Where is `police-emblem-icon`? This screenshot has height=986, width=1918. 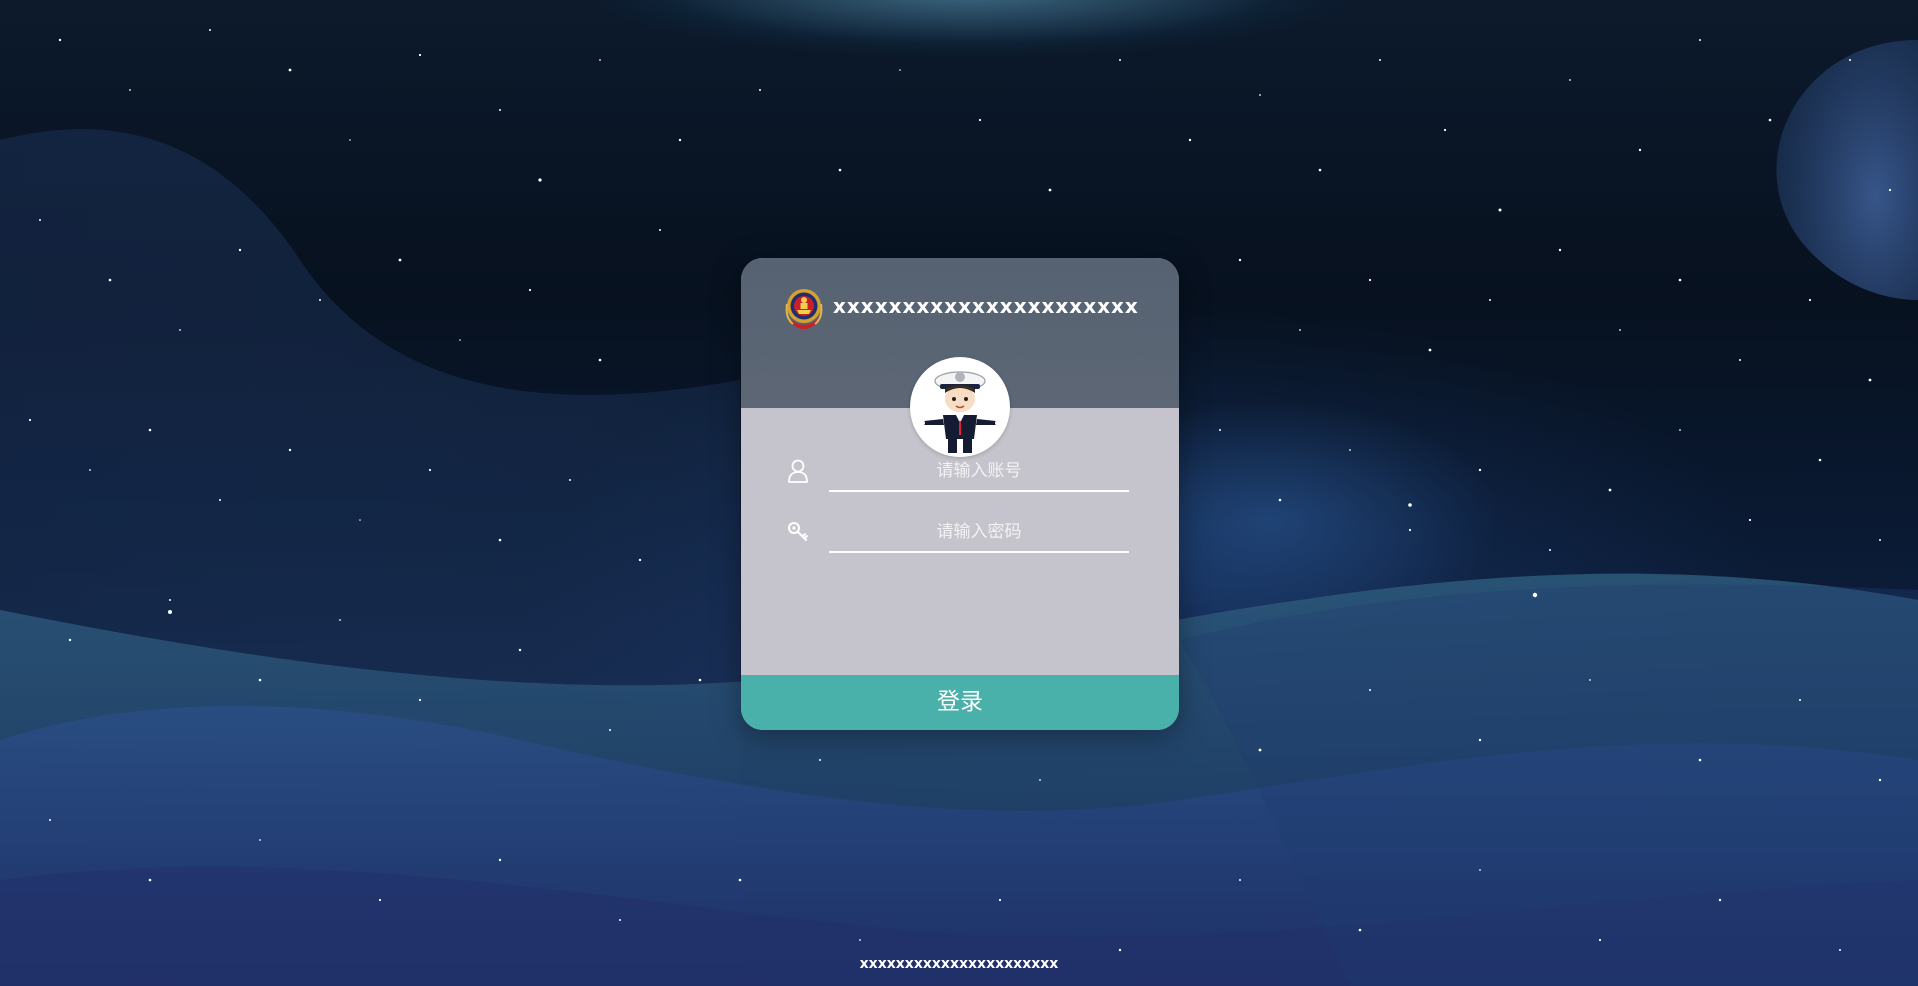 police-emblem-icon is located at coordinates (804, 309).